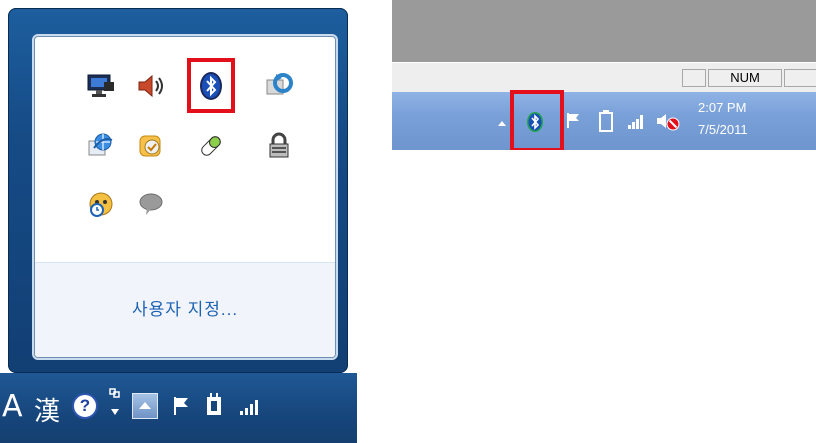 The height and width of the screenshot is (443, 816). I want to click on clock-time: 2:07 PM, so click(738, 107).